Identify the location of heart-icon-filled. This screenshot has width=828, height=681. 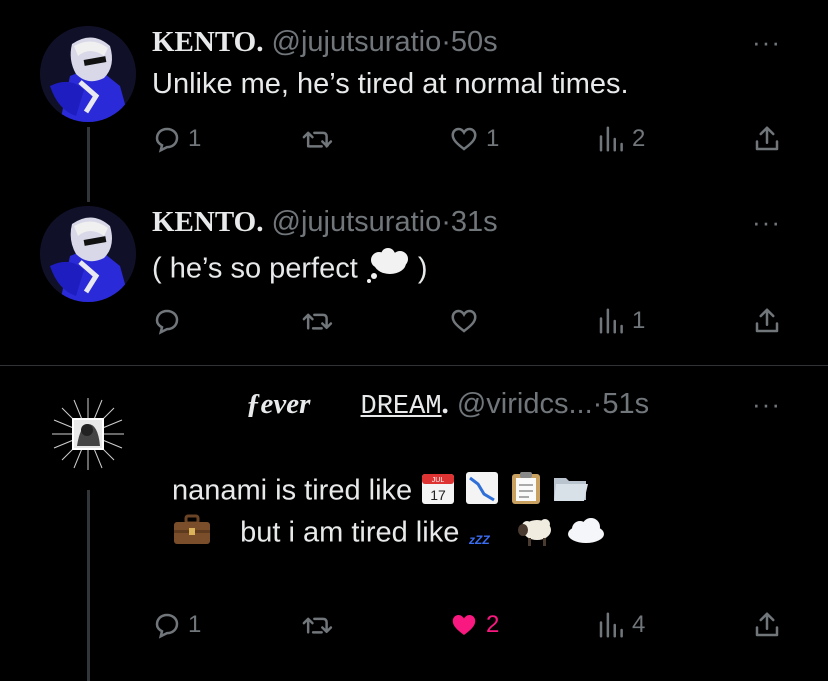
(464, 625).